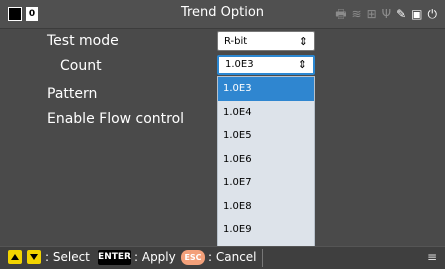 The width and height of the screenshot is (445, 269). Describe the element at coordinates (266, 160) in the screenshot. I see `dropdown-option: 1.0E6` at that location.